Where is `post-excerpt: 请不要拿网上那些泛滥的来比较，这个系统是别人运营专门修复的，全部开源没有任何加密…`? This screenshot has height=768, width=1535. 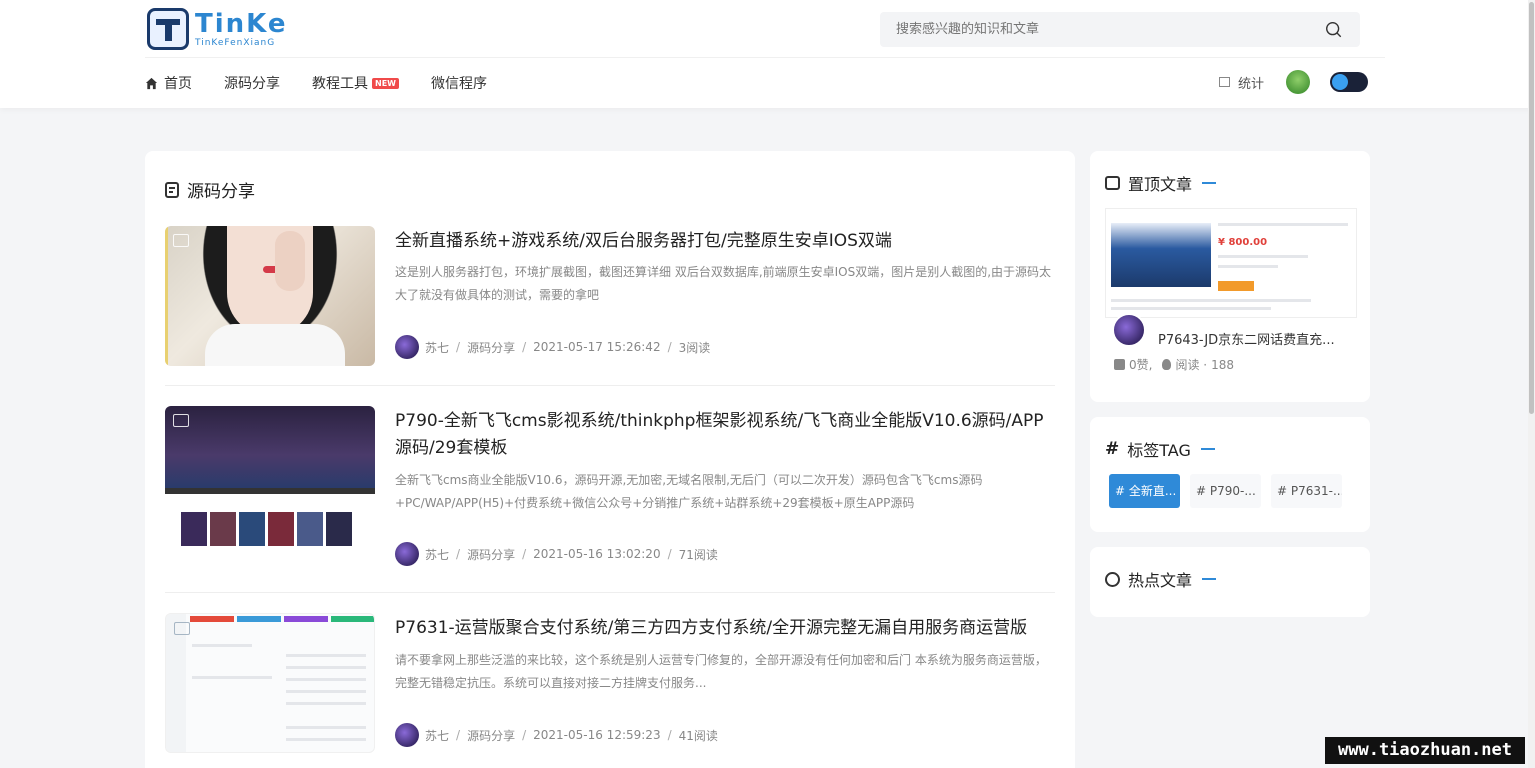 post-excerpt: 请不要拿网上那些泛滥的来比较，这个系统是别人运营专门修复的，全部开源没有任何加密… is located at coordinates (721, 671).